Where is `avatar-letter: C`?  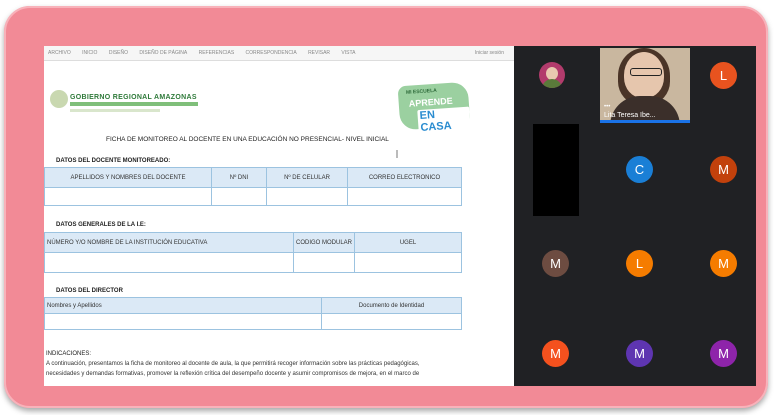 avatar-letter: C is located at coordinates (639, 169).